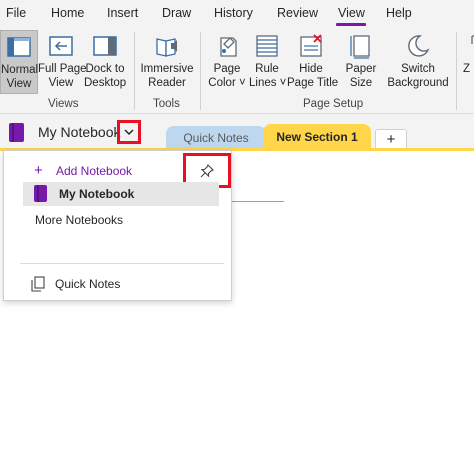 Image resolution: width=474 pixels, height=458 pixels. I want to click on dock-to-desktop-icon, so click(105, 46).